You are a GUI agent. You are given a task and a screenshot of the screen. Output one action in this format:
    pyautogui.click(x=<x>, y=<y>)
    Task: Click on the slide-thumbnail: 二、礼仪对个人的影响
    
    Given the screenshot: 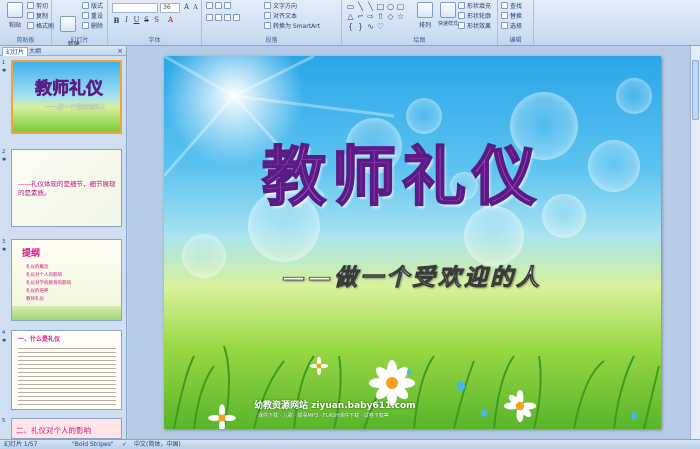 What is the action you would take?
    pyautogui.click(x=66, y=428)
    